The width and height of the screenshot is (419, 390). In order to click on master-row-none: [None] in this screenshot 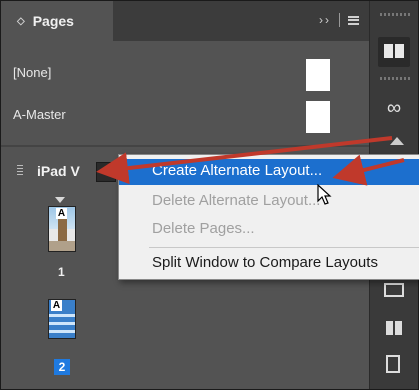, I will do `click(185, 75)`.